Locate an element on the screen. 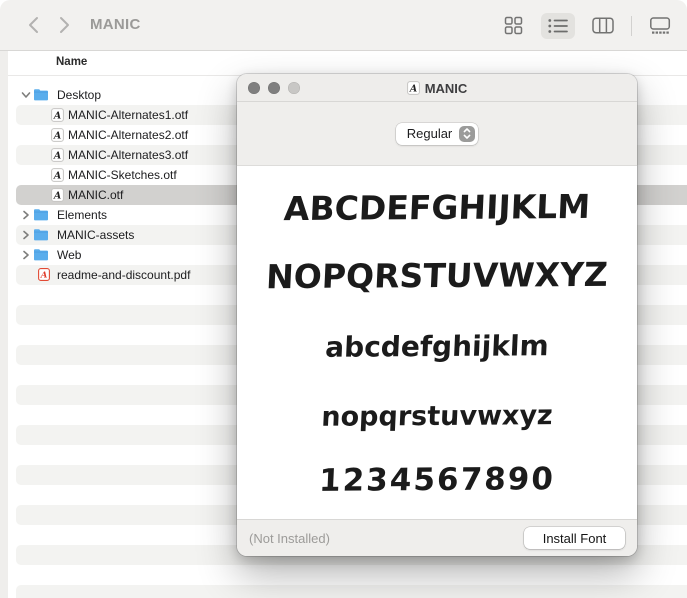 The image size is (687, 598). font-style-dropdown: Regular is located at coordinates (437, 133).